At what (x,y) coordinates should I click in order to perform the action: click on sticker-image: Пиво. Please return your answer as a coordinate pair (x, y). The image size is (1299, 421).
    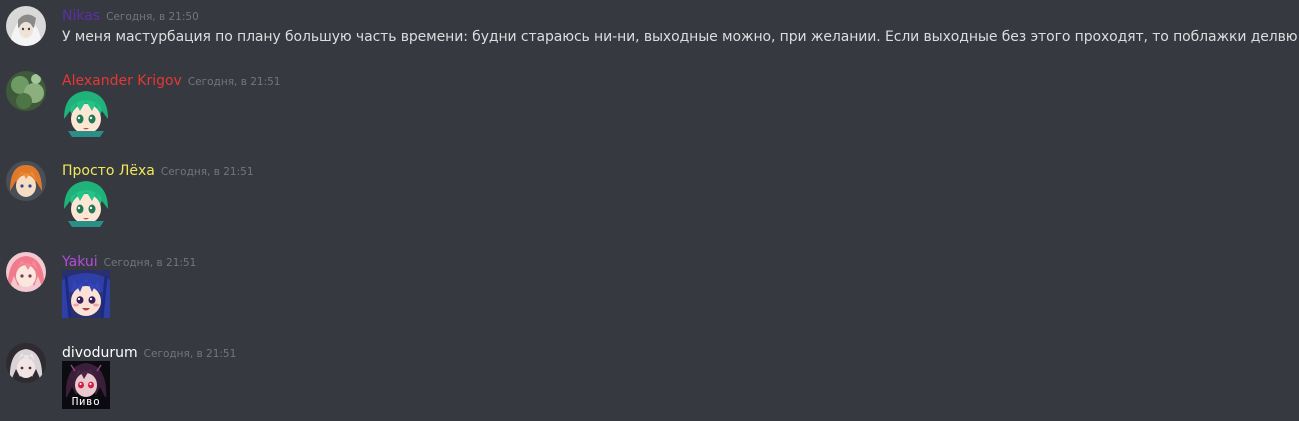
    Looking at the image, I should click on (86, 385).